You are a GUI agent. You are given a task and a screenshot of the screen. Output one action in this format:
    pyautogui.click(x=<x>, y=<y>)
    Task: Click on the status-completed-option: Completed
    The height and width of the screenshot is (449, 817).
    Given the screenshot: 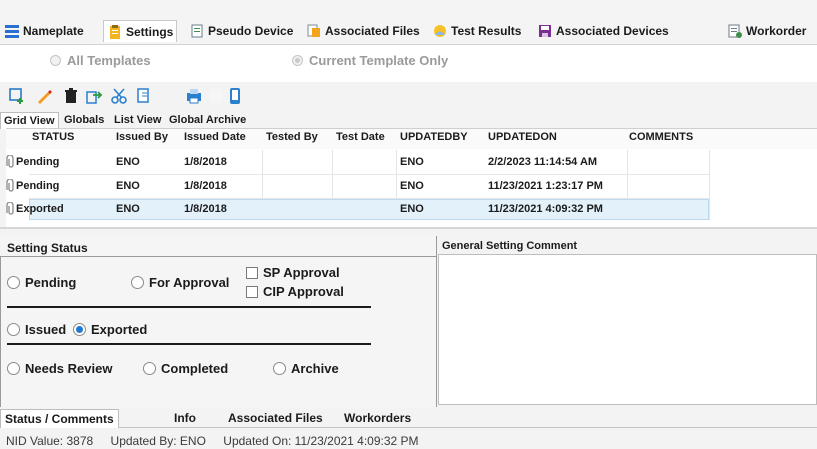 What is the action you would take?
    pyautogui.click(x=185, y=368)
    